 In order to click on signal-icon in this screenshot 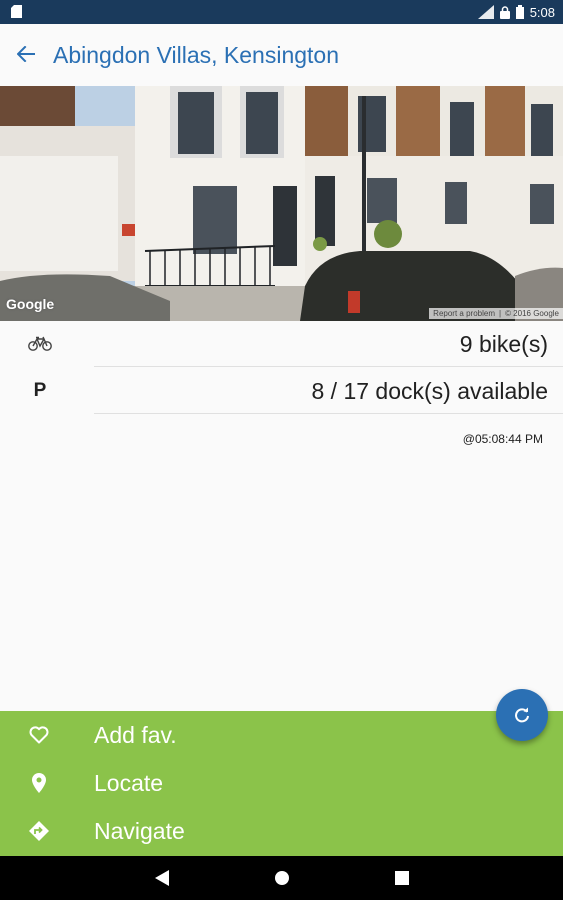, I will do `click(485, 12)`.